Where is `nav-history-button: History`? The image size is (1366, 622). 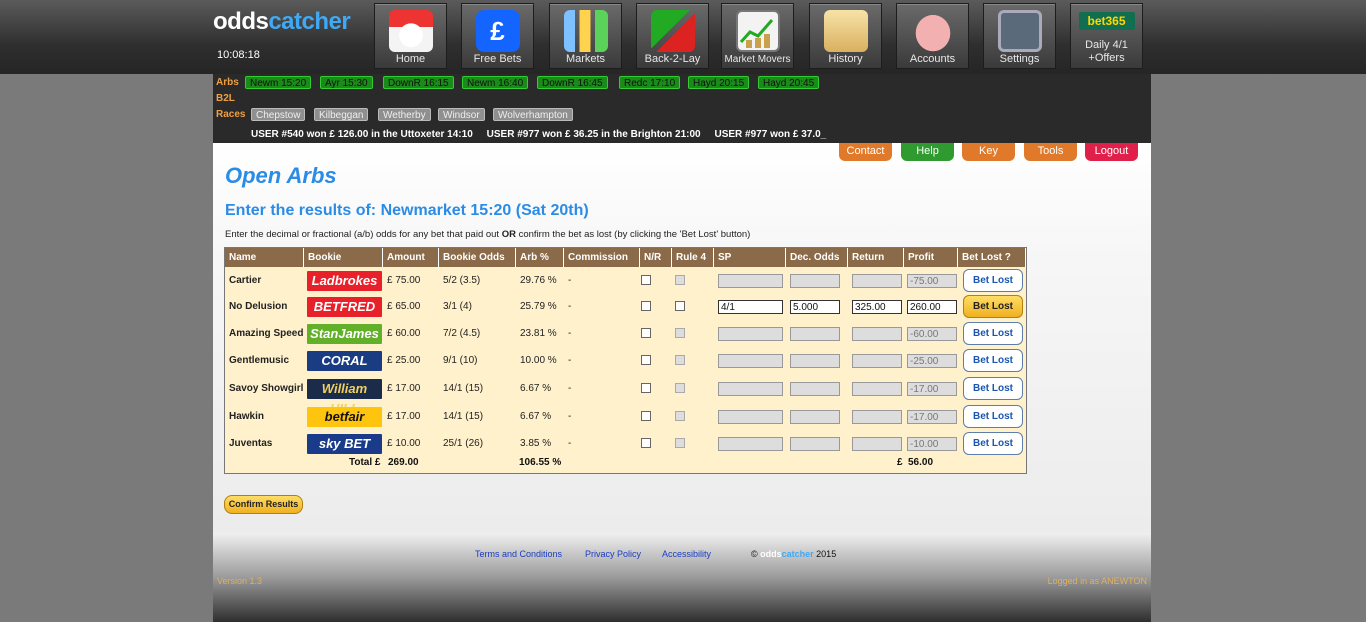
nav-history-button: History is located at coordinates (845, 36).